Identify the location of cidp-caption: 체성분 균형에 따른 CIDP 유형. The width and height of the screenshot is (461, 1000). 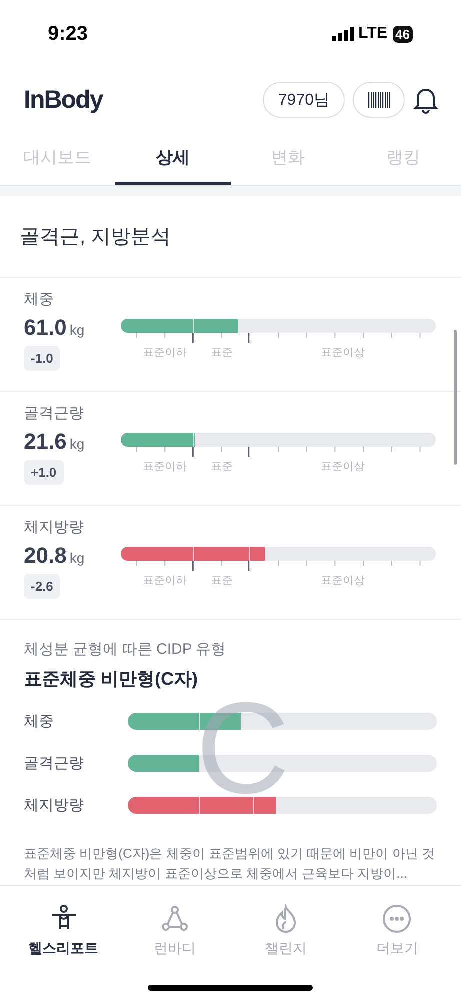
(126, 649).